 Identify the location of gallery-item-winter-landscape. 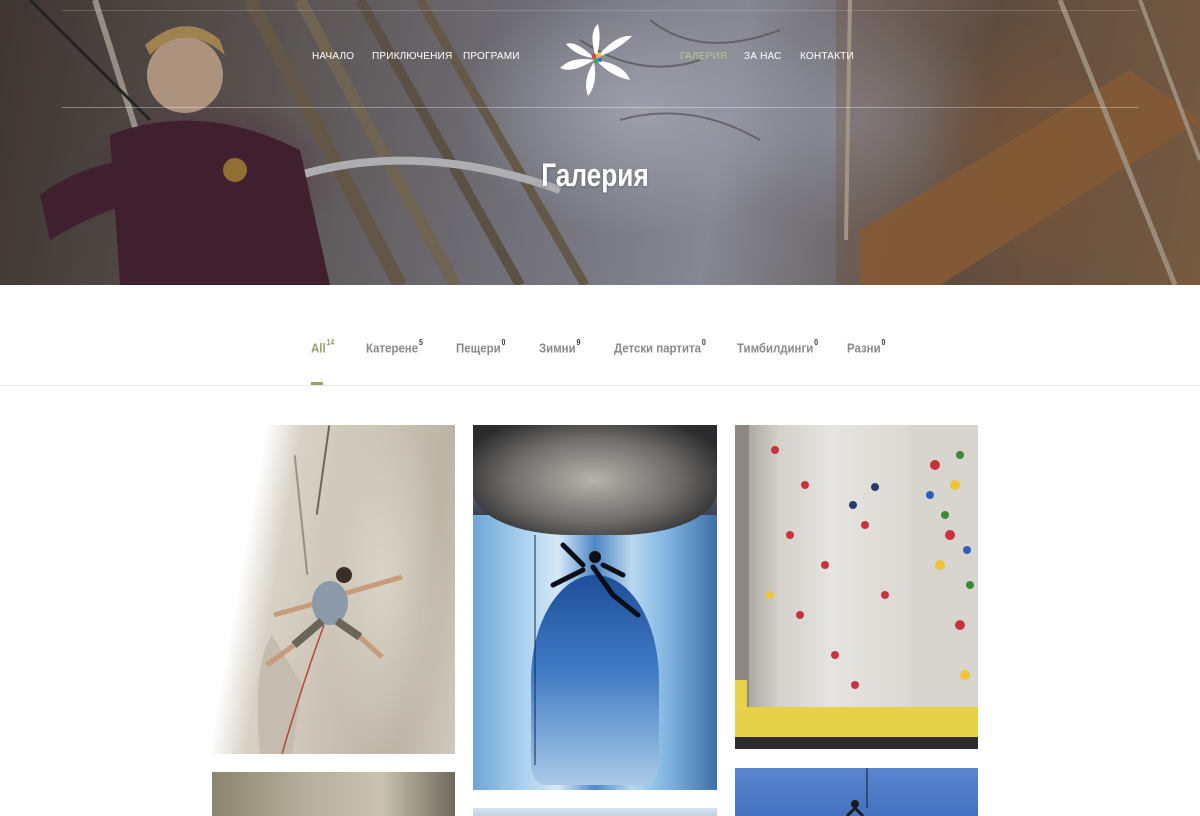
(595, 812).